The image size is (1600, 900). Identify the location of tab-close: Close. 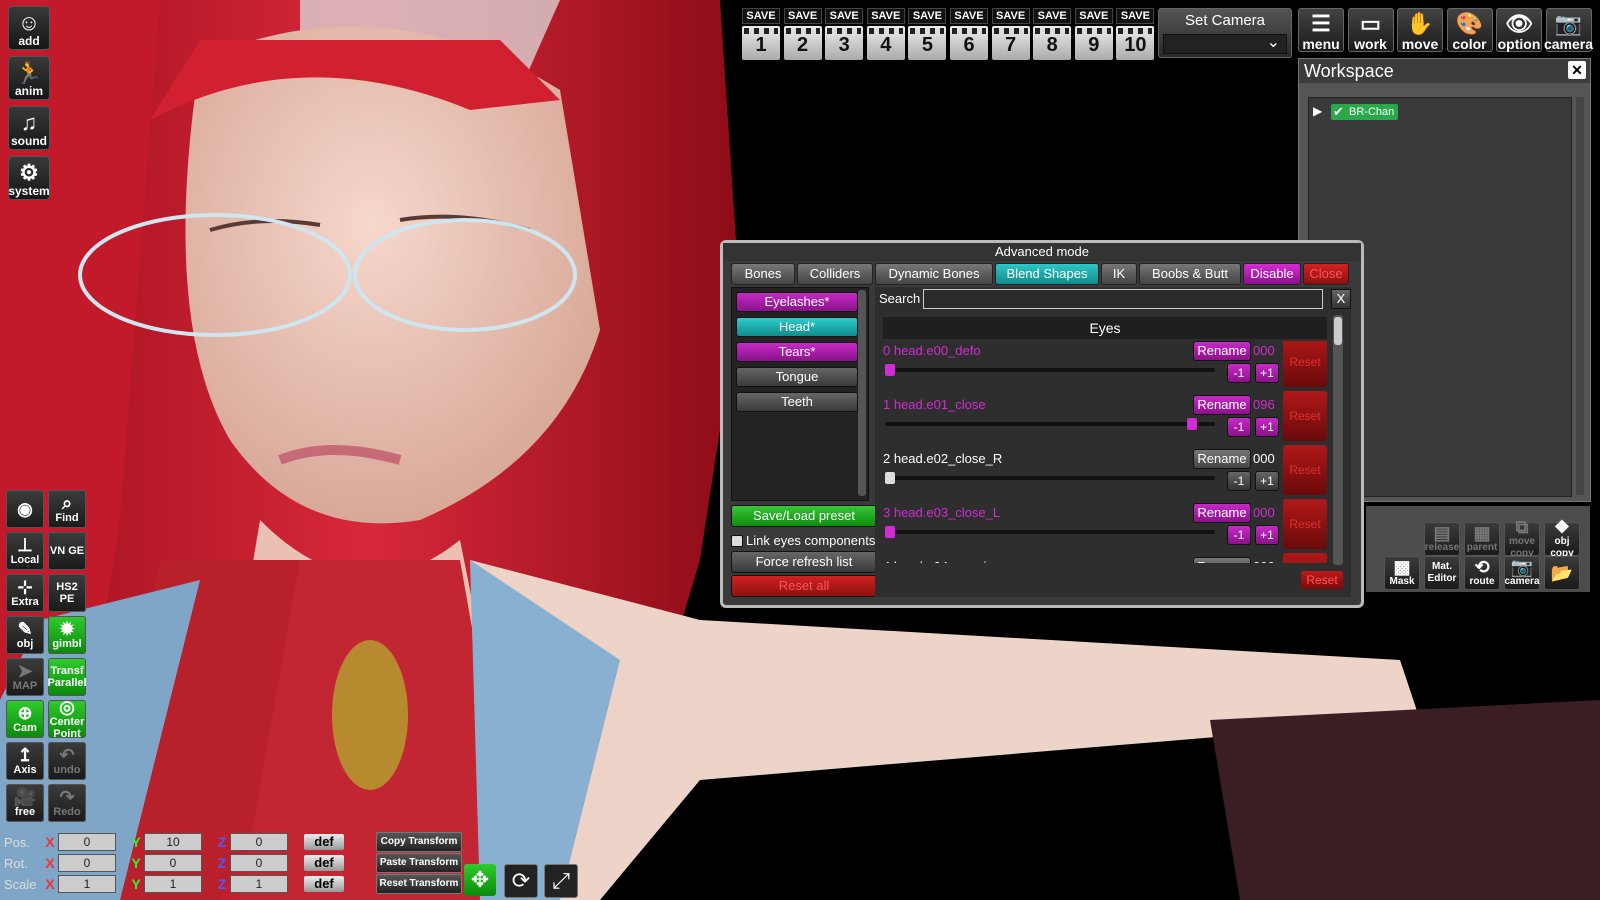
(1326, 274).